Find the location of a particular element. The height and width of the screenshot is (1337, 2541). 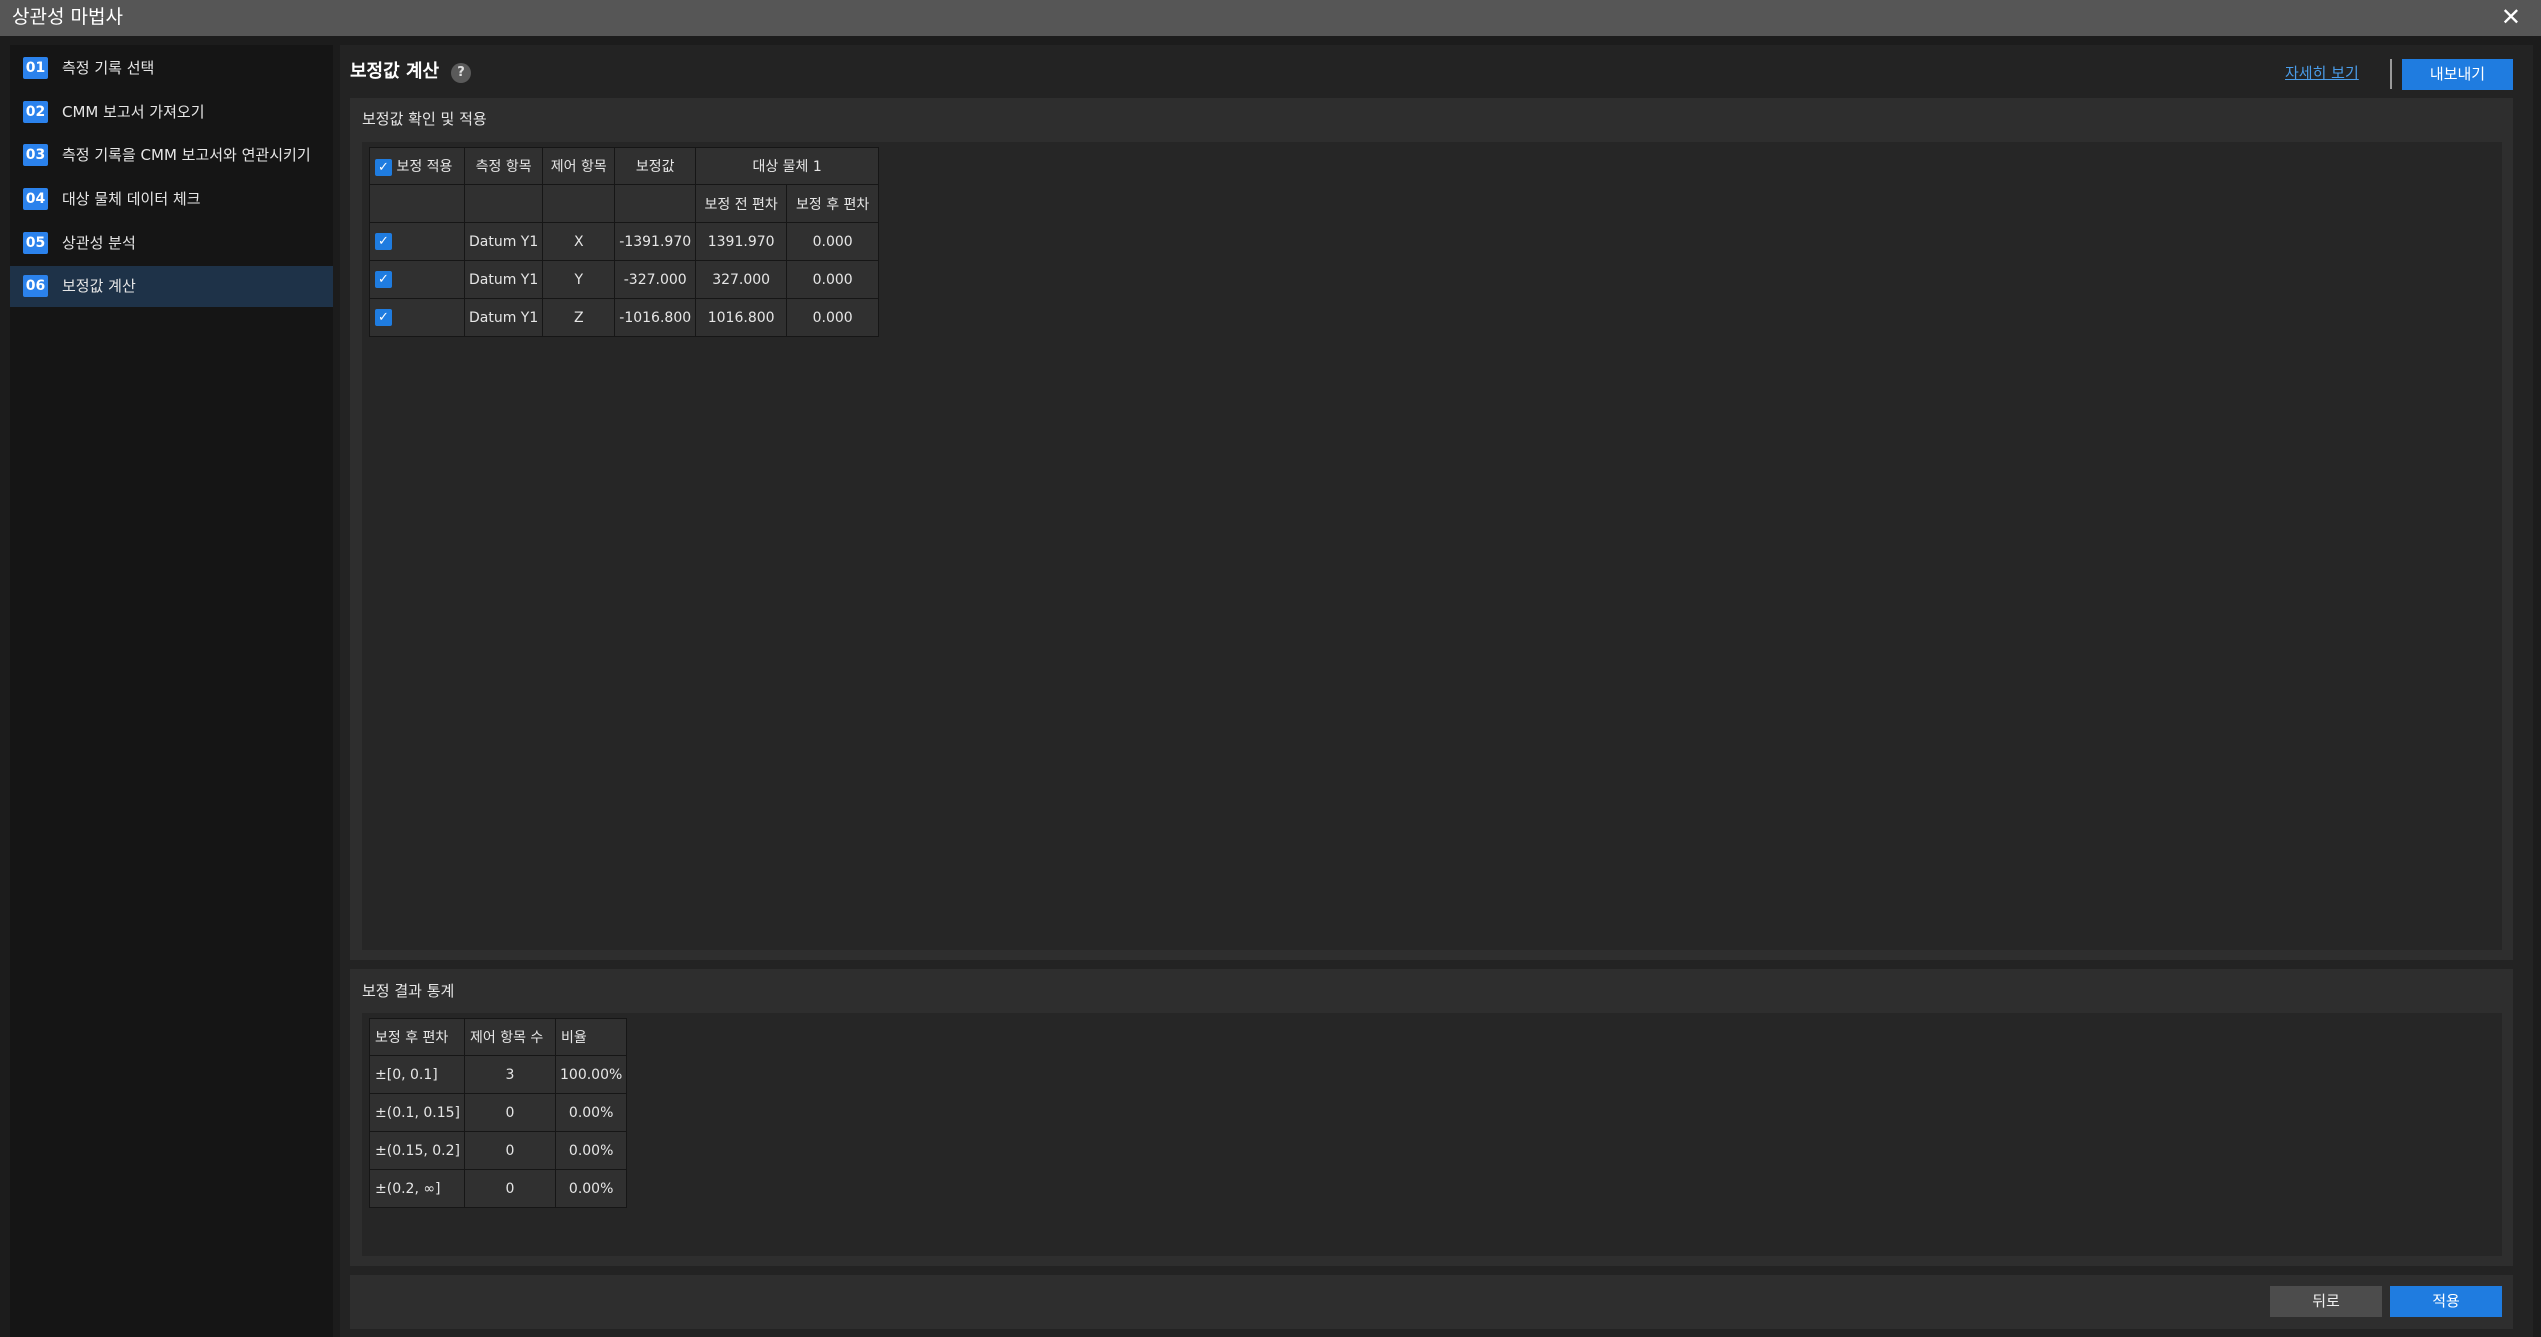

select-all-checkbox: ✓ is located at coordinates (383, 167).